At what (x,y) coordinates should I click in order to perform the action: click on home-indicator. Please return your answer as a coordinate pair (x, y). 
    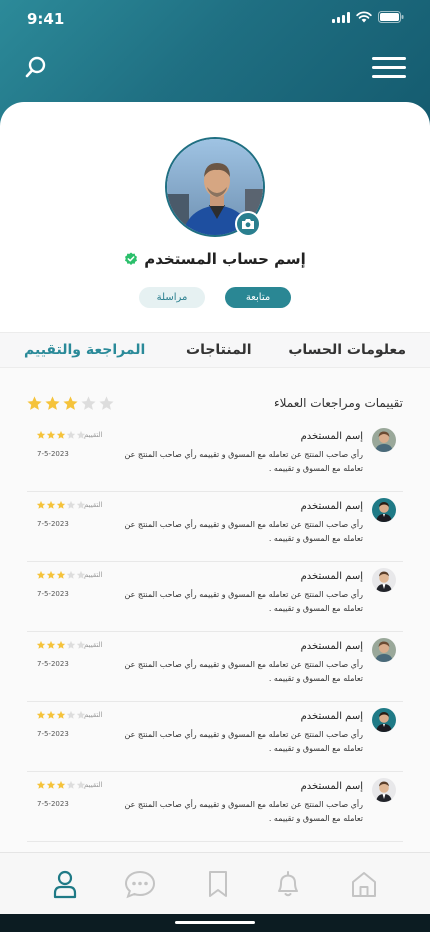
    Looking at the image, I should click on (215, 922).